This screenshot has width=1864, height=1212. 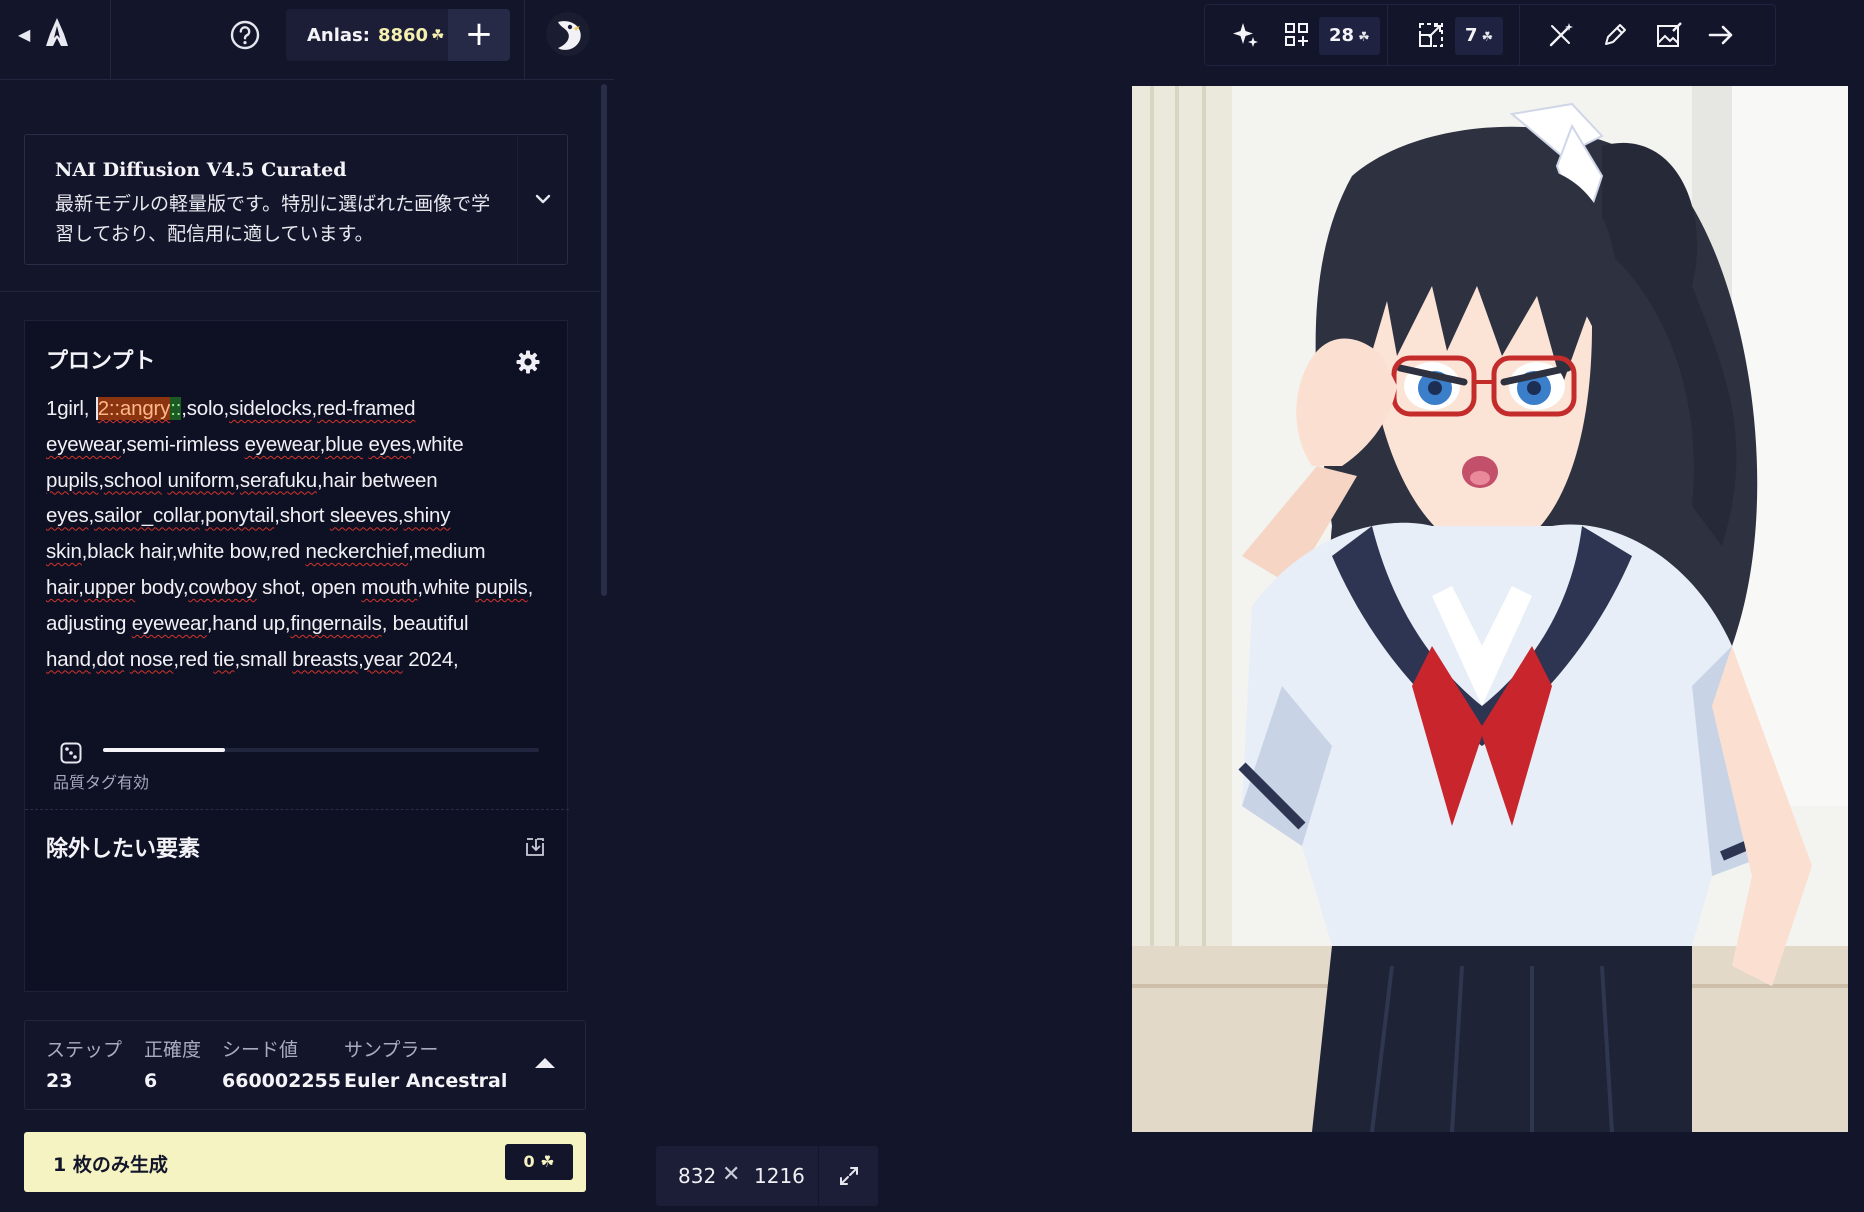 What do you see at coordinates (529, 1161) in the screenshot?
I see `generate-cost: 0` at bounding box center [529, 1161].